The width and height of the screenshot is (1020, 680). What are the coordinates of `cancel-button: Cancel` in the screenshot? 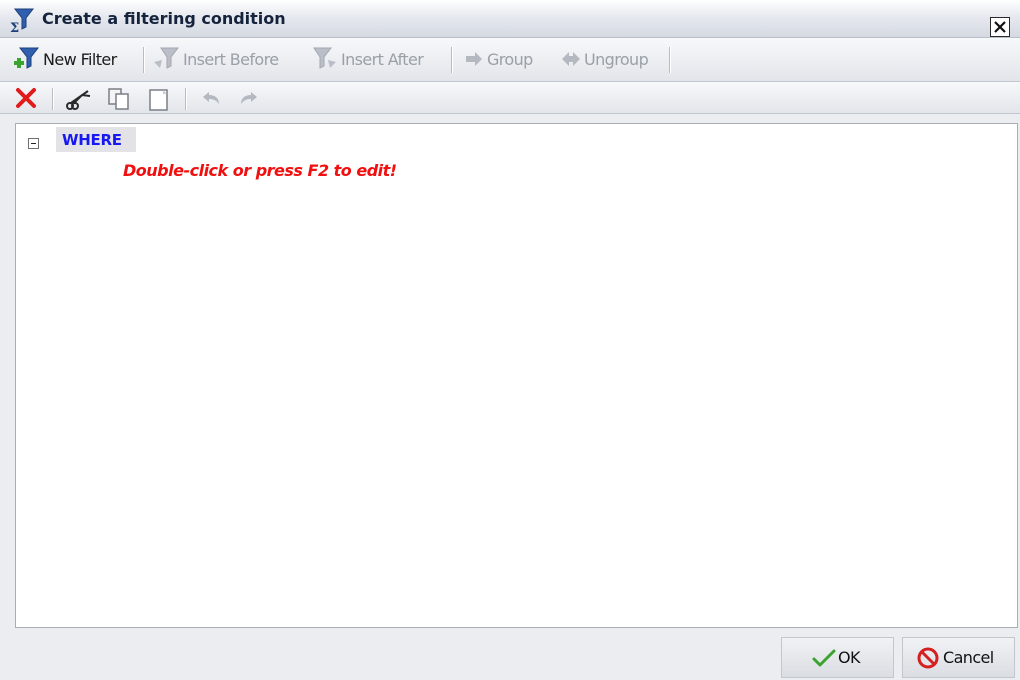 It's located at (958, 657).